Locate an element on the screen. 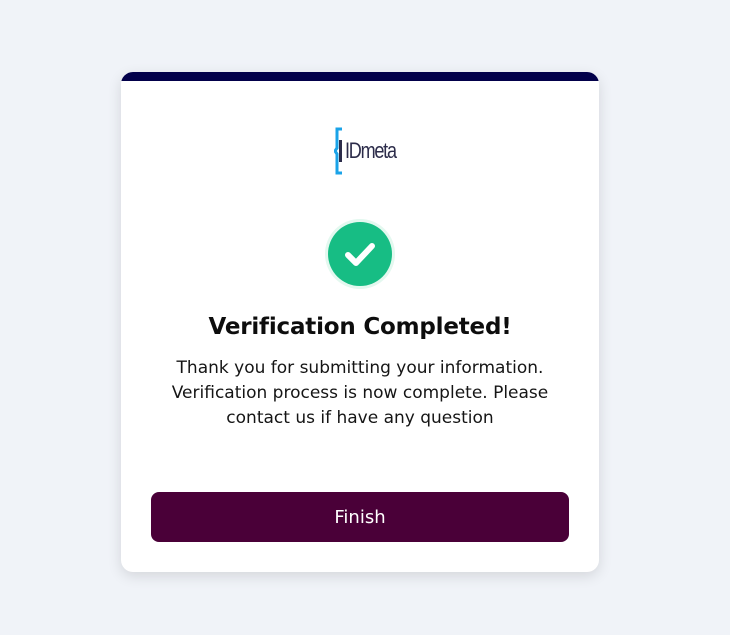 Image resolution: width=730 pixels, height=635 pixels. check-icon is located at coordinates (360, 254).